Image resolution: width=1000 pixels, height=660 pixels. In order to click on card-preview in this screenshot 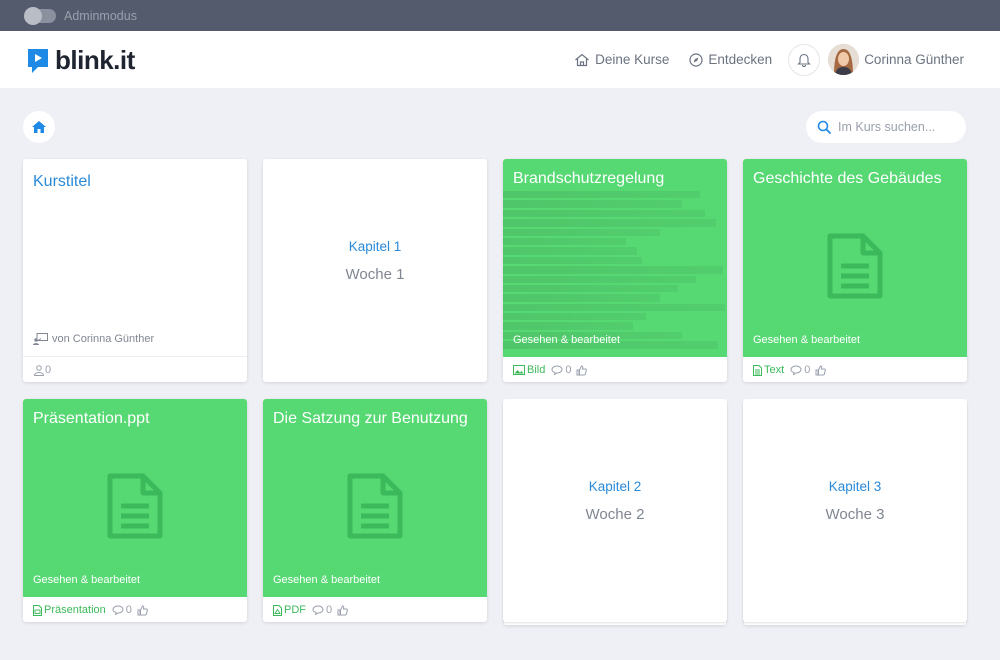, I will do `click(615, 258)`.